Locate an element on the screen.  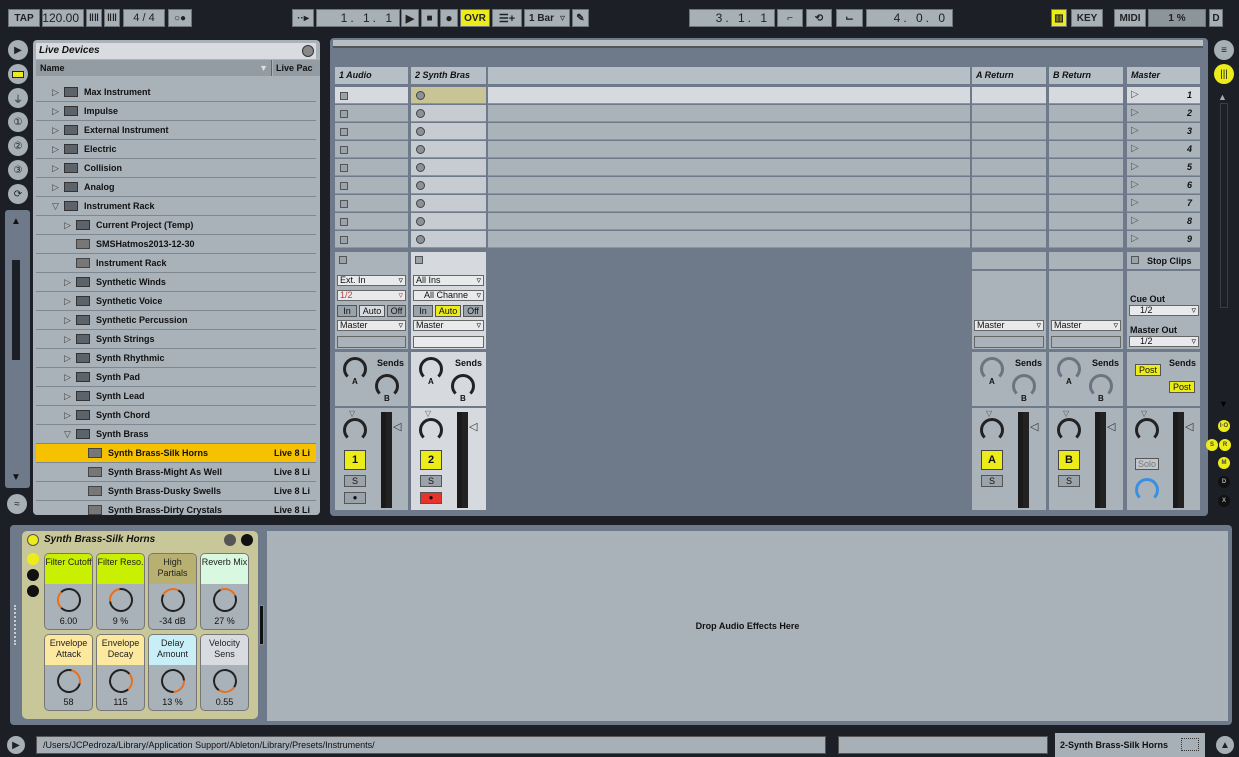
splitter is located at coordinates (261, 625).